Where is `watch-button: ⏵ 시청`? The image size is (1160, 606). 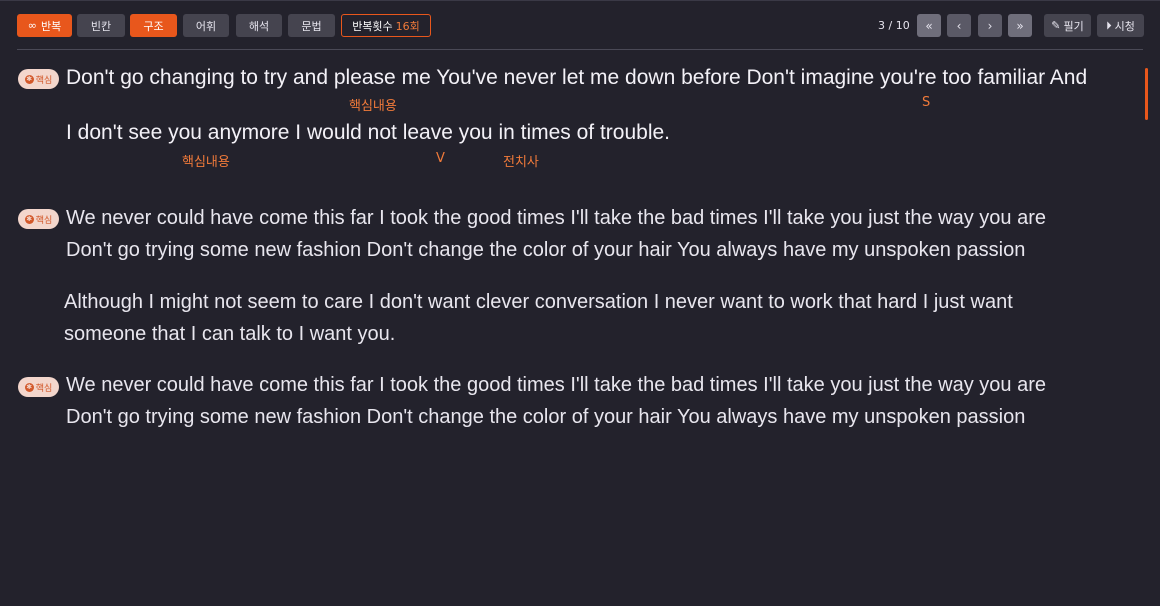 watch-button: ⏵ 시청 is located at coordinates (1120, 25).